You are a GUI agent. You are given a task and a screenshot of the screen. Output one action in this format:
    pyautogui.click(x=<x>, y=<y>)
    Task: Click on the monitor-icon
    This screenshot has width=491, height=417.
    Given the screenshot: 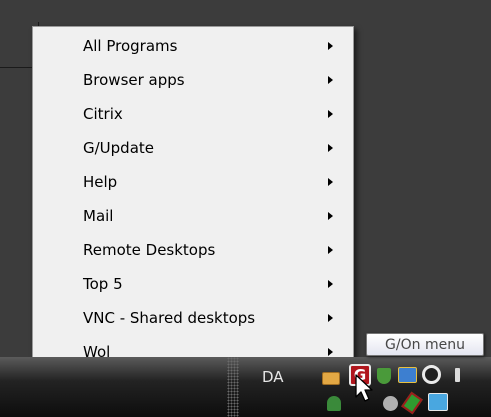 What is the action you would take?
    pyautogui.click(x=438, y=402)
    